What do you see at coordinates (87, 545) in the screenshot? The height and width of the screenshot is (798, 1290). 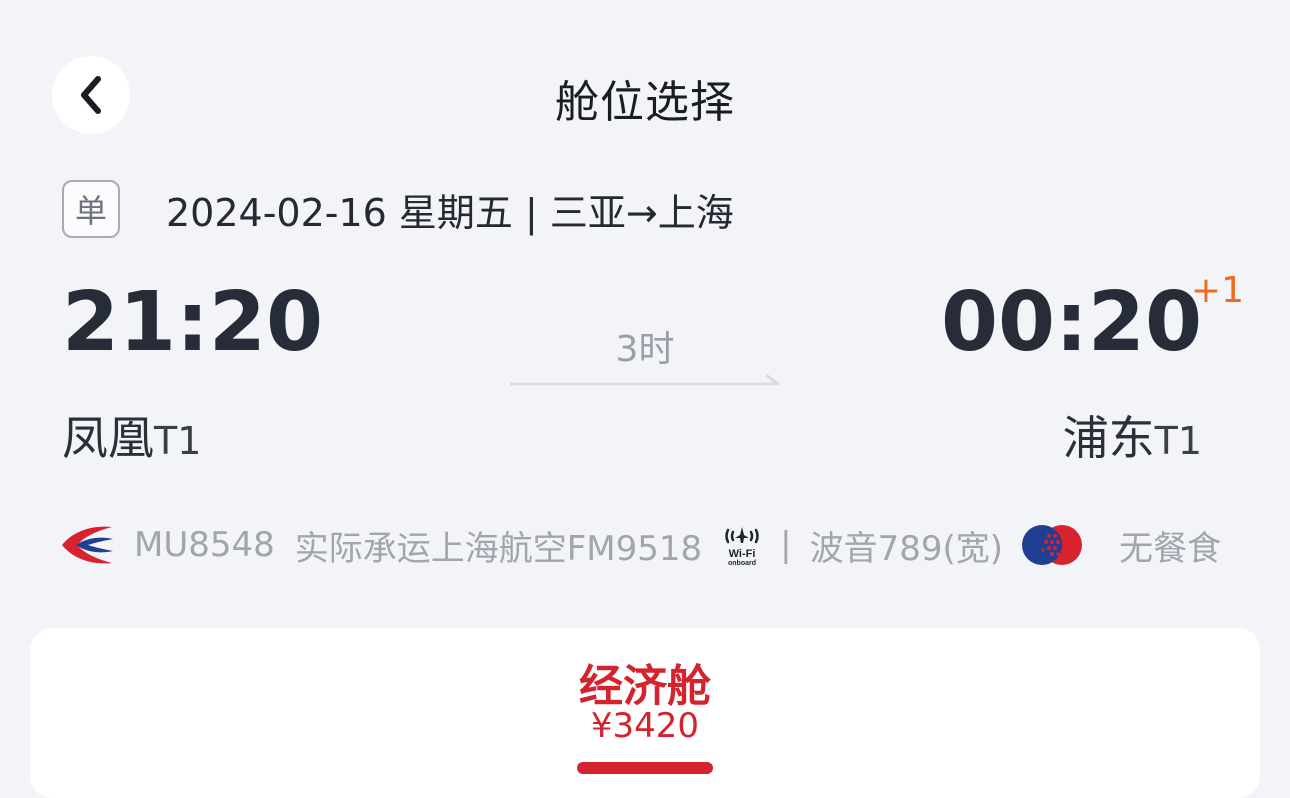 I see `china-eastern-logo` at bounding box center [87, 545].